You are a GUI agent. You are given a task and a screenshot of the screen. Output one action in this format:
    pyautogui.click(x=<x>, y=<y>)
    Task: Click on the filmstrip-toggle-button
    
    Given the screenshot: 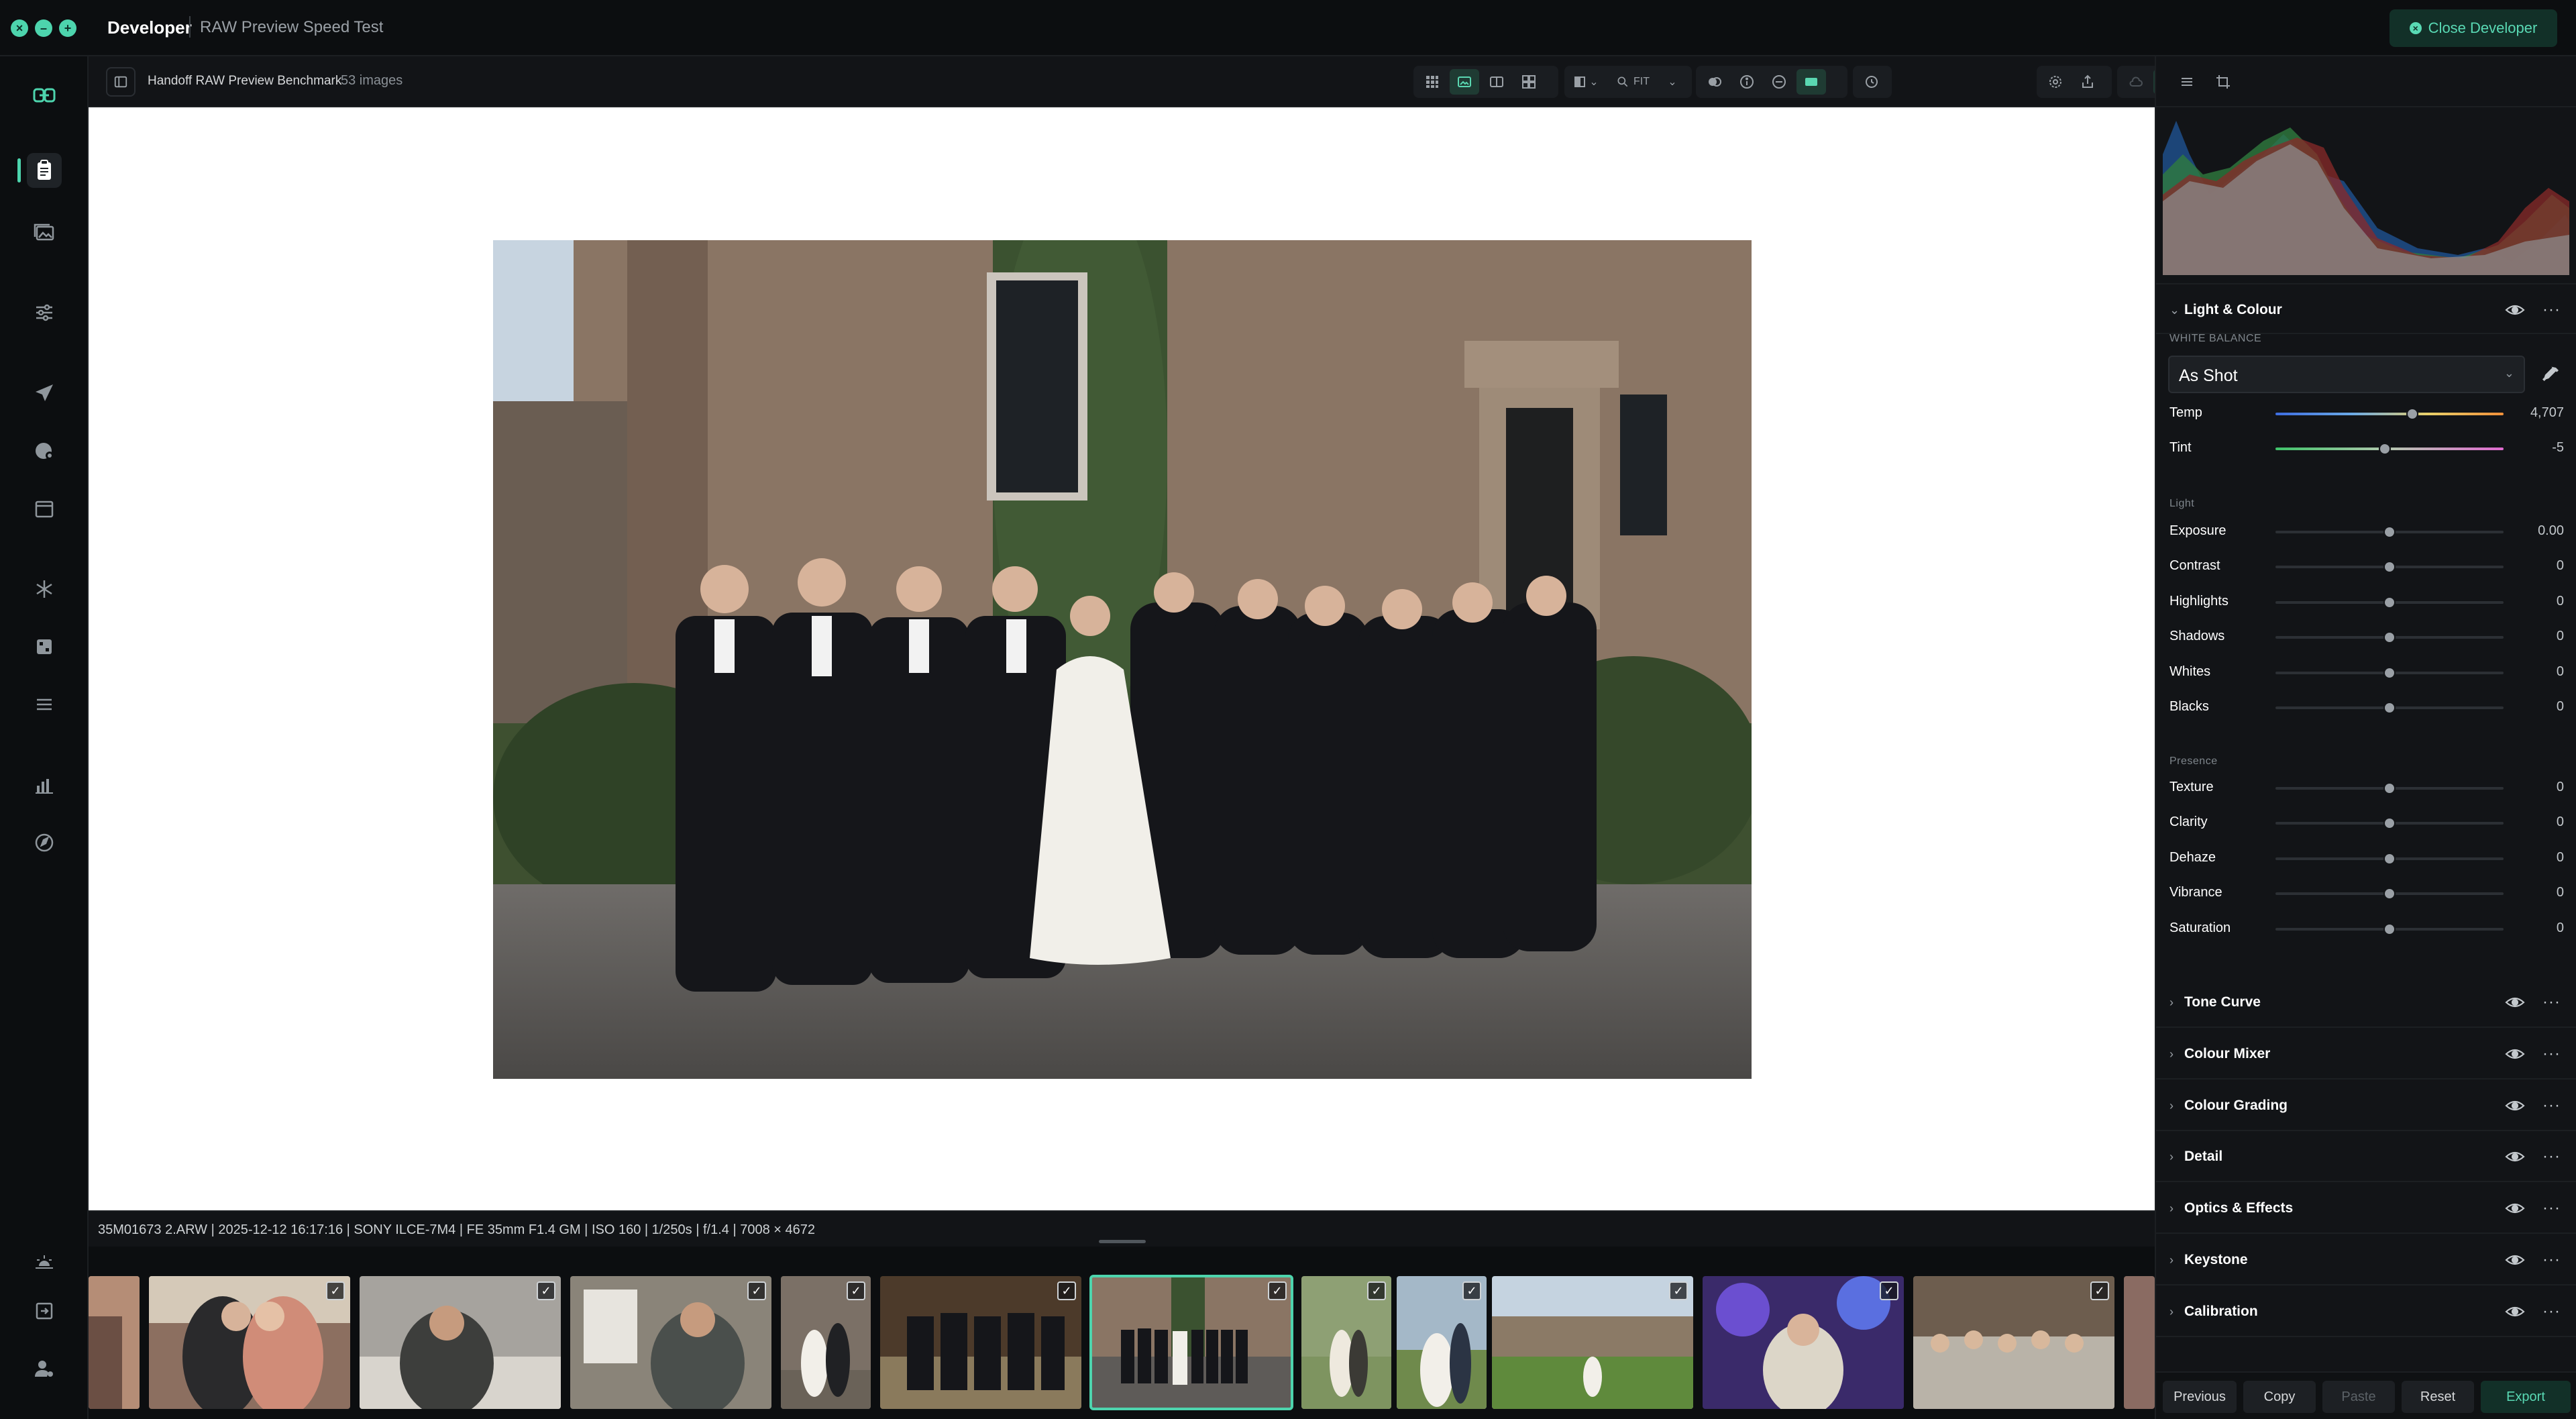 What is the action you would take?
    pyautogui.click(x=1811, y=82)
    